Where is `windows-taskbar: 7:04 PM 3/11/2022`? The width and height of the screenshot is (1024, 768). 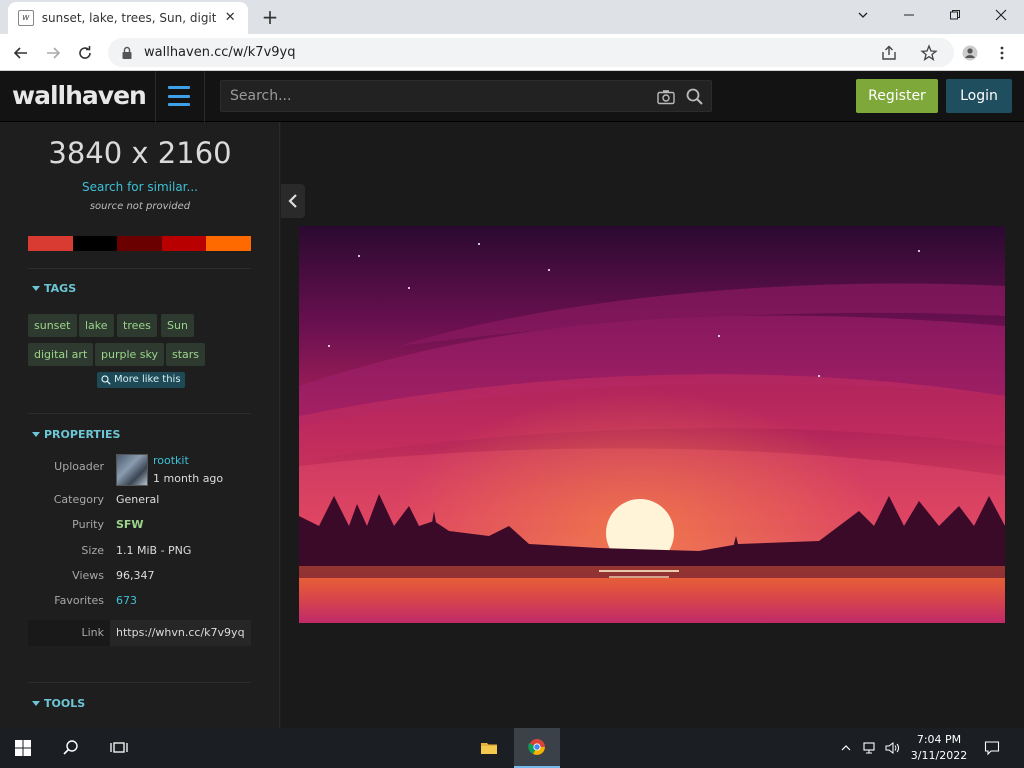 windows-taskbar: 7:04 PM 3/11/2022 is located at coordinates (512, 748).